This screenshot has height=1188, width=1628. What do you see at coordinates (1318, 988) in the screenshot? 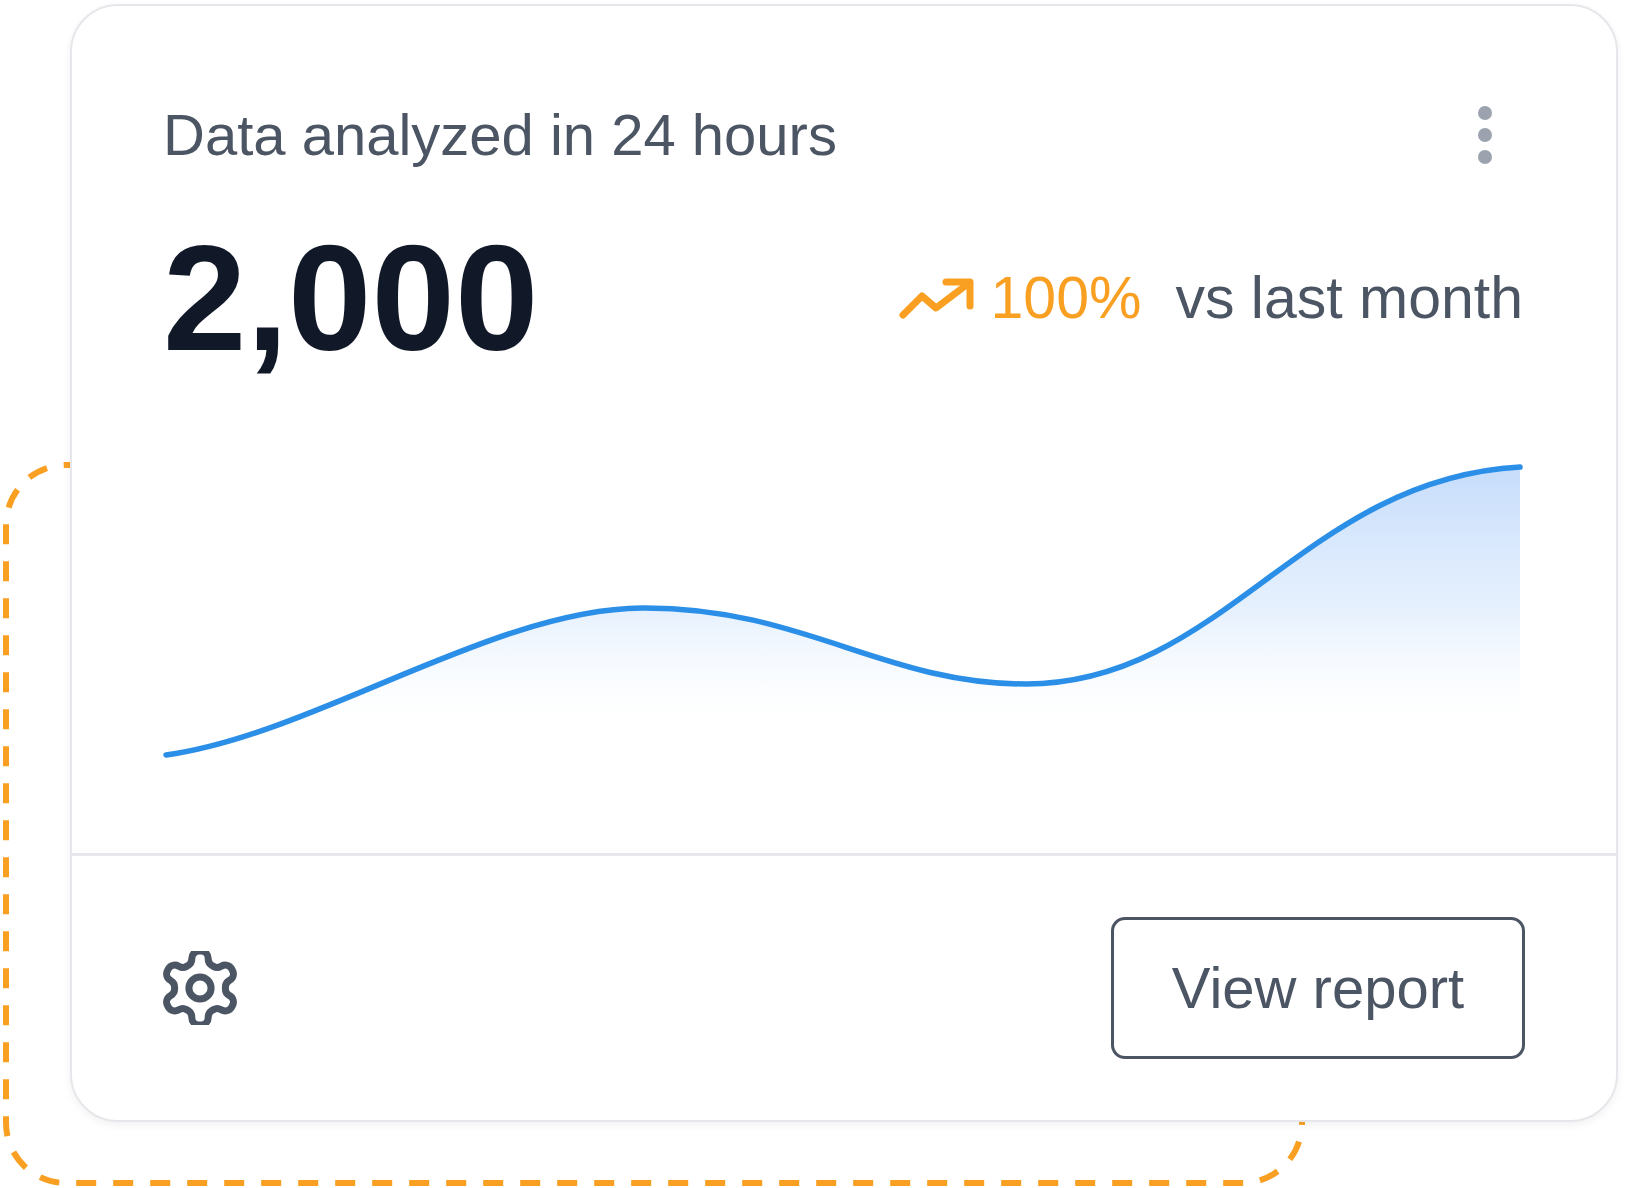
I see `view-report-button: View report` at bounding box center [1318, 988].